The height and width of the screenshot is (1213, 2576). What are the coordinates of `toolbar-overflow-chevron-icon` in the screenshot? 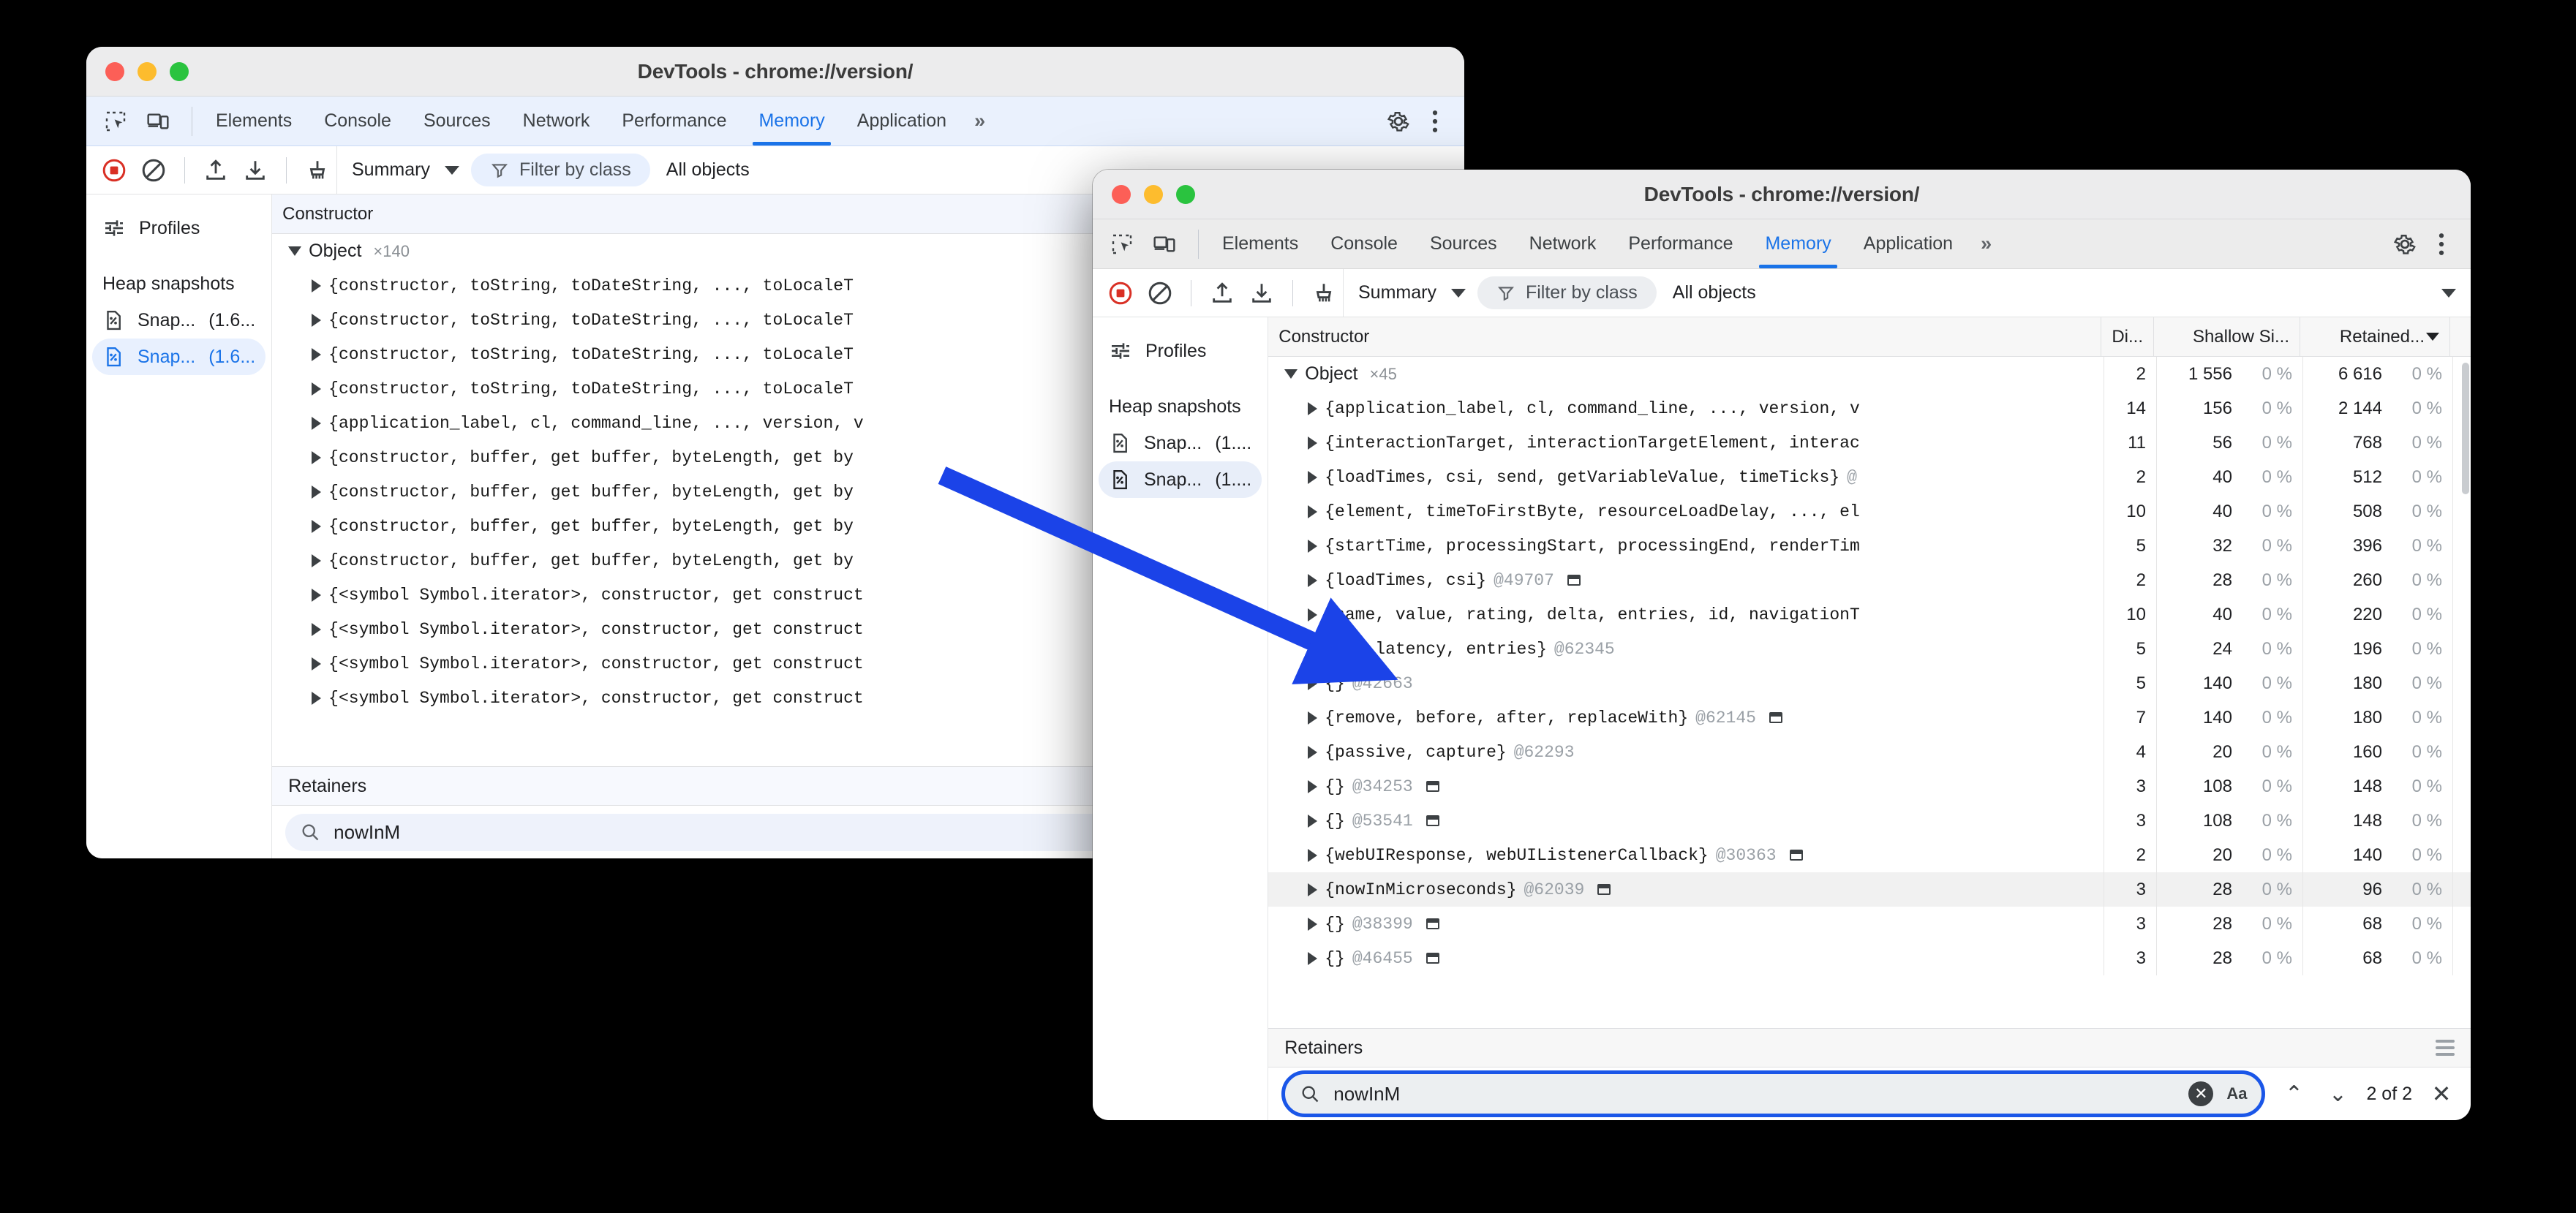 It's located at (2448, 293).